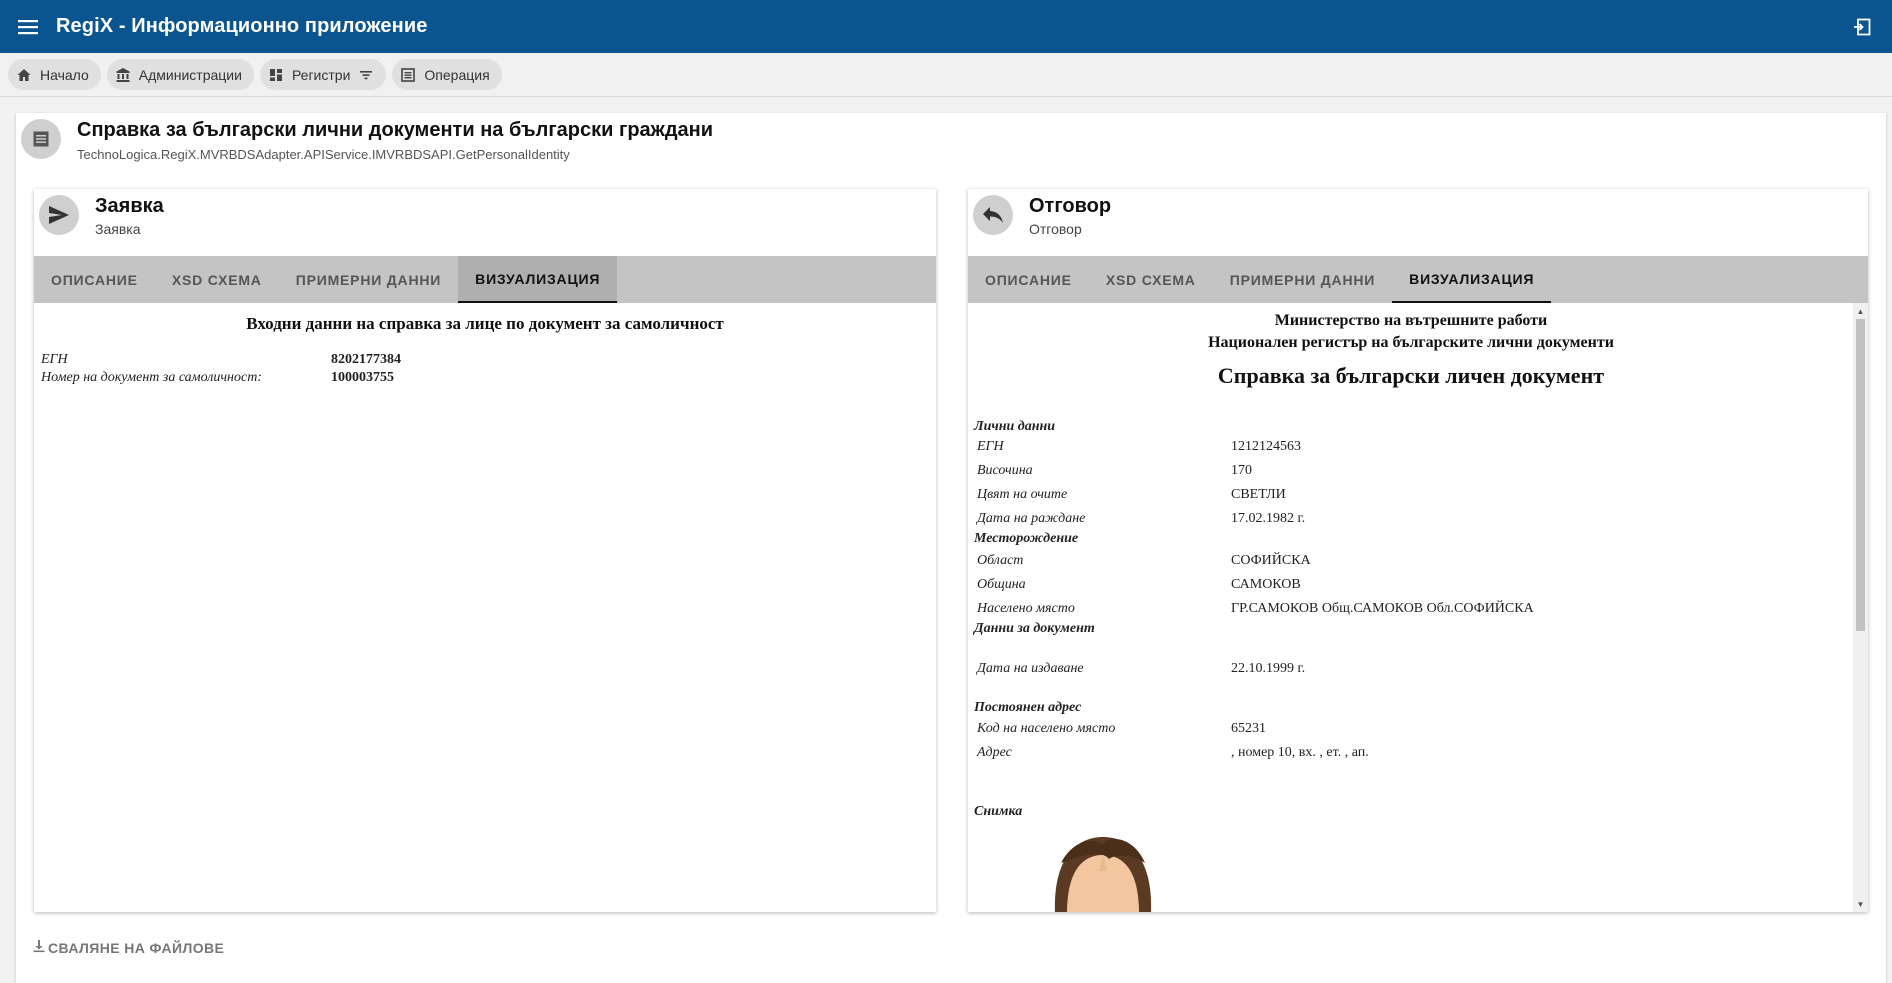 The height and width of the screenshot is (983, 1892). What do you see at coordinates (190, 74) in the screenshot?
I see `breadcrumb-label: Администрации` at bounding box center [190, 74].